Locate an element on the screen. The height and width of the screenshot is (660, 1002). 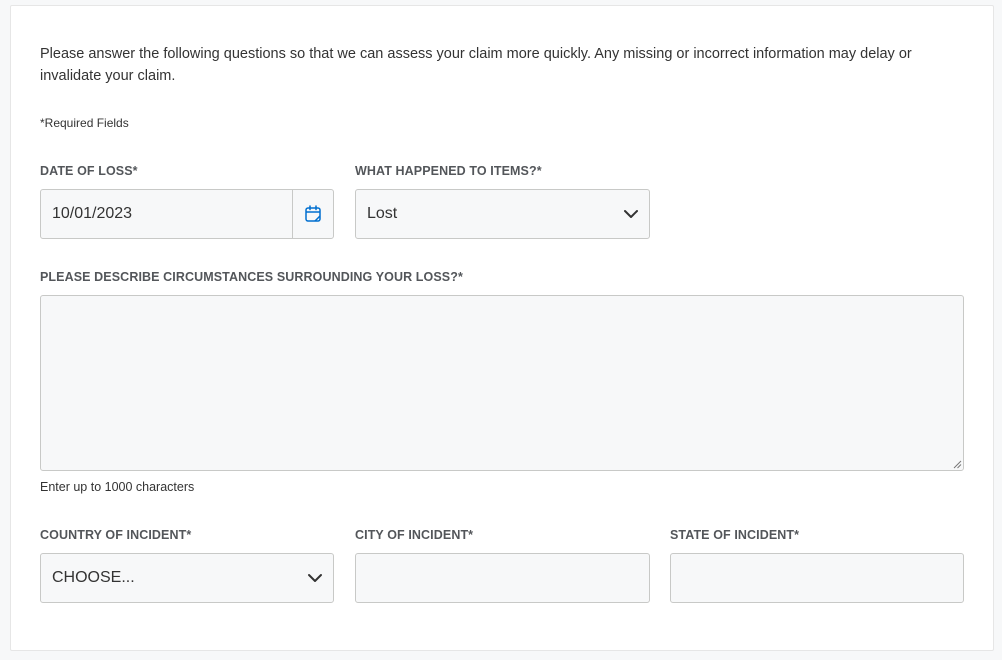
date-picker-button is located at coordinates (312, 214).